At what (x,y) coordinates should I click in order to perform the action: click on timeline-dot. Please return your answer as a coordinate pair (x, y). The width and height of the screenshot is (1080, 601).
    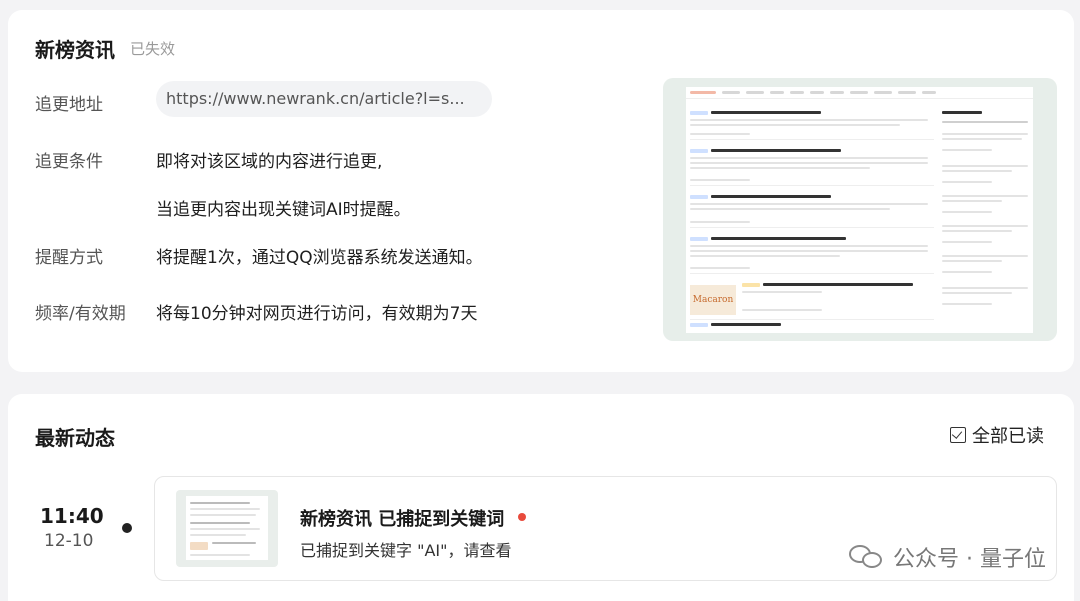
    Looking at the image, I should click on (127, 528).